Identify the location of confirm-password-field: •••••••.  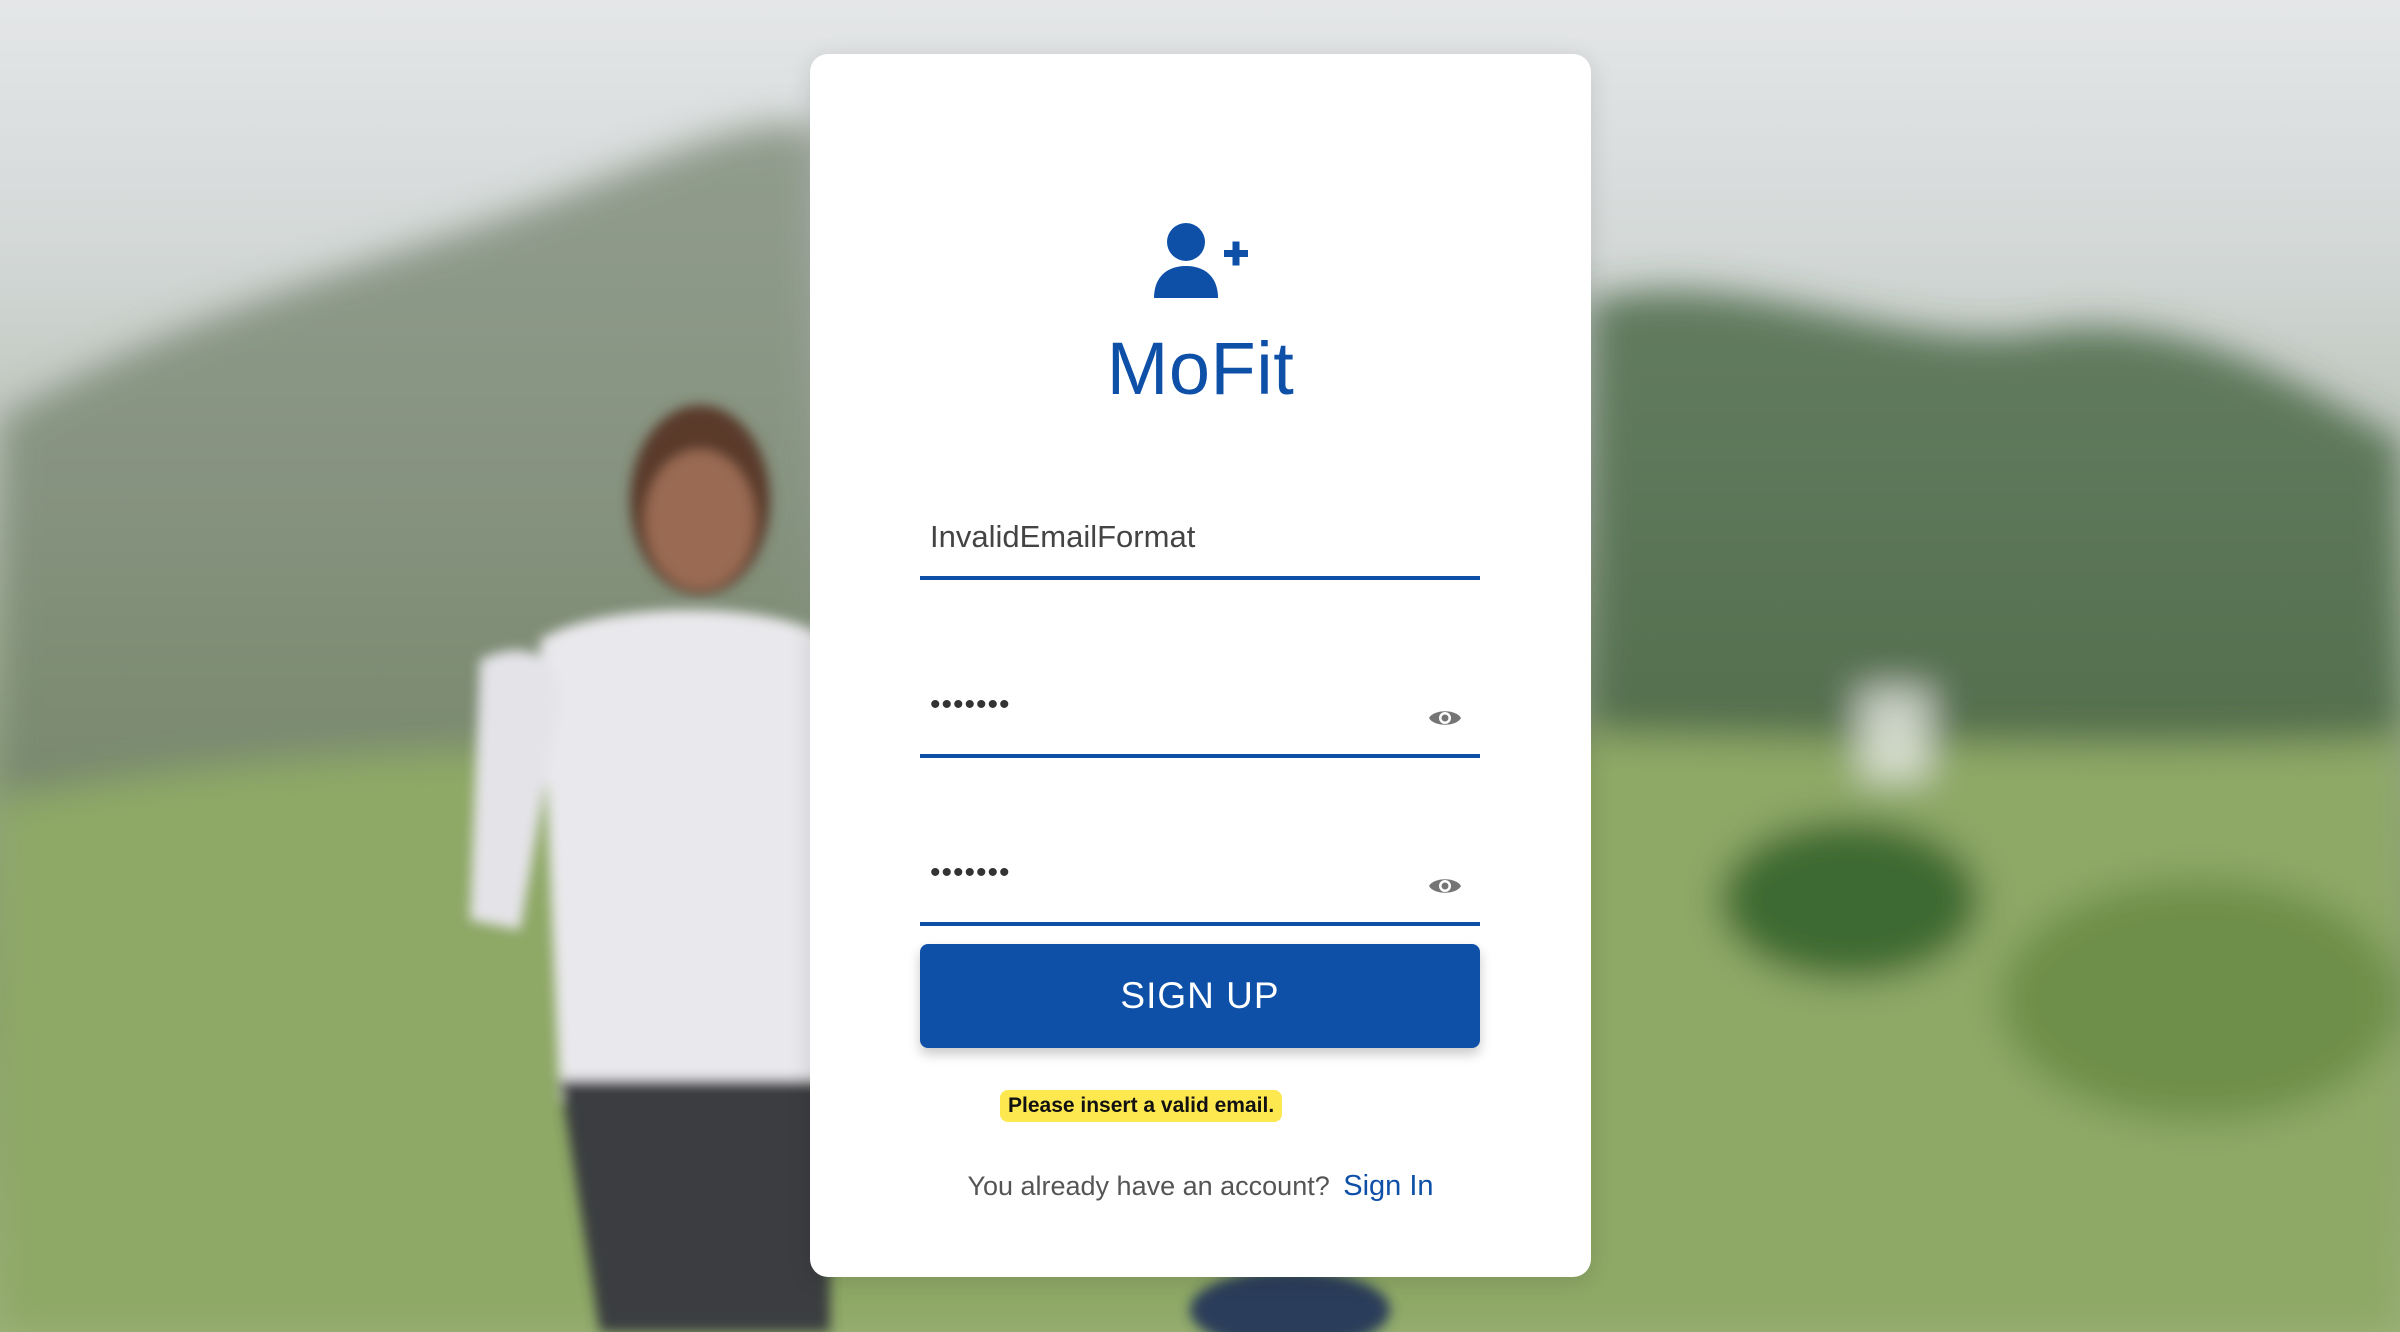
(1200, 887).